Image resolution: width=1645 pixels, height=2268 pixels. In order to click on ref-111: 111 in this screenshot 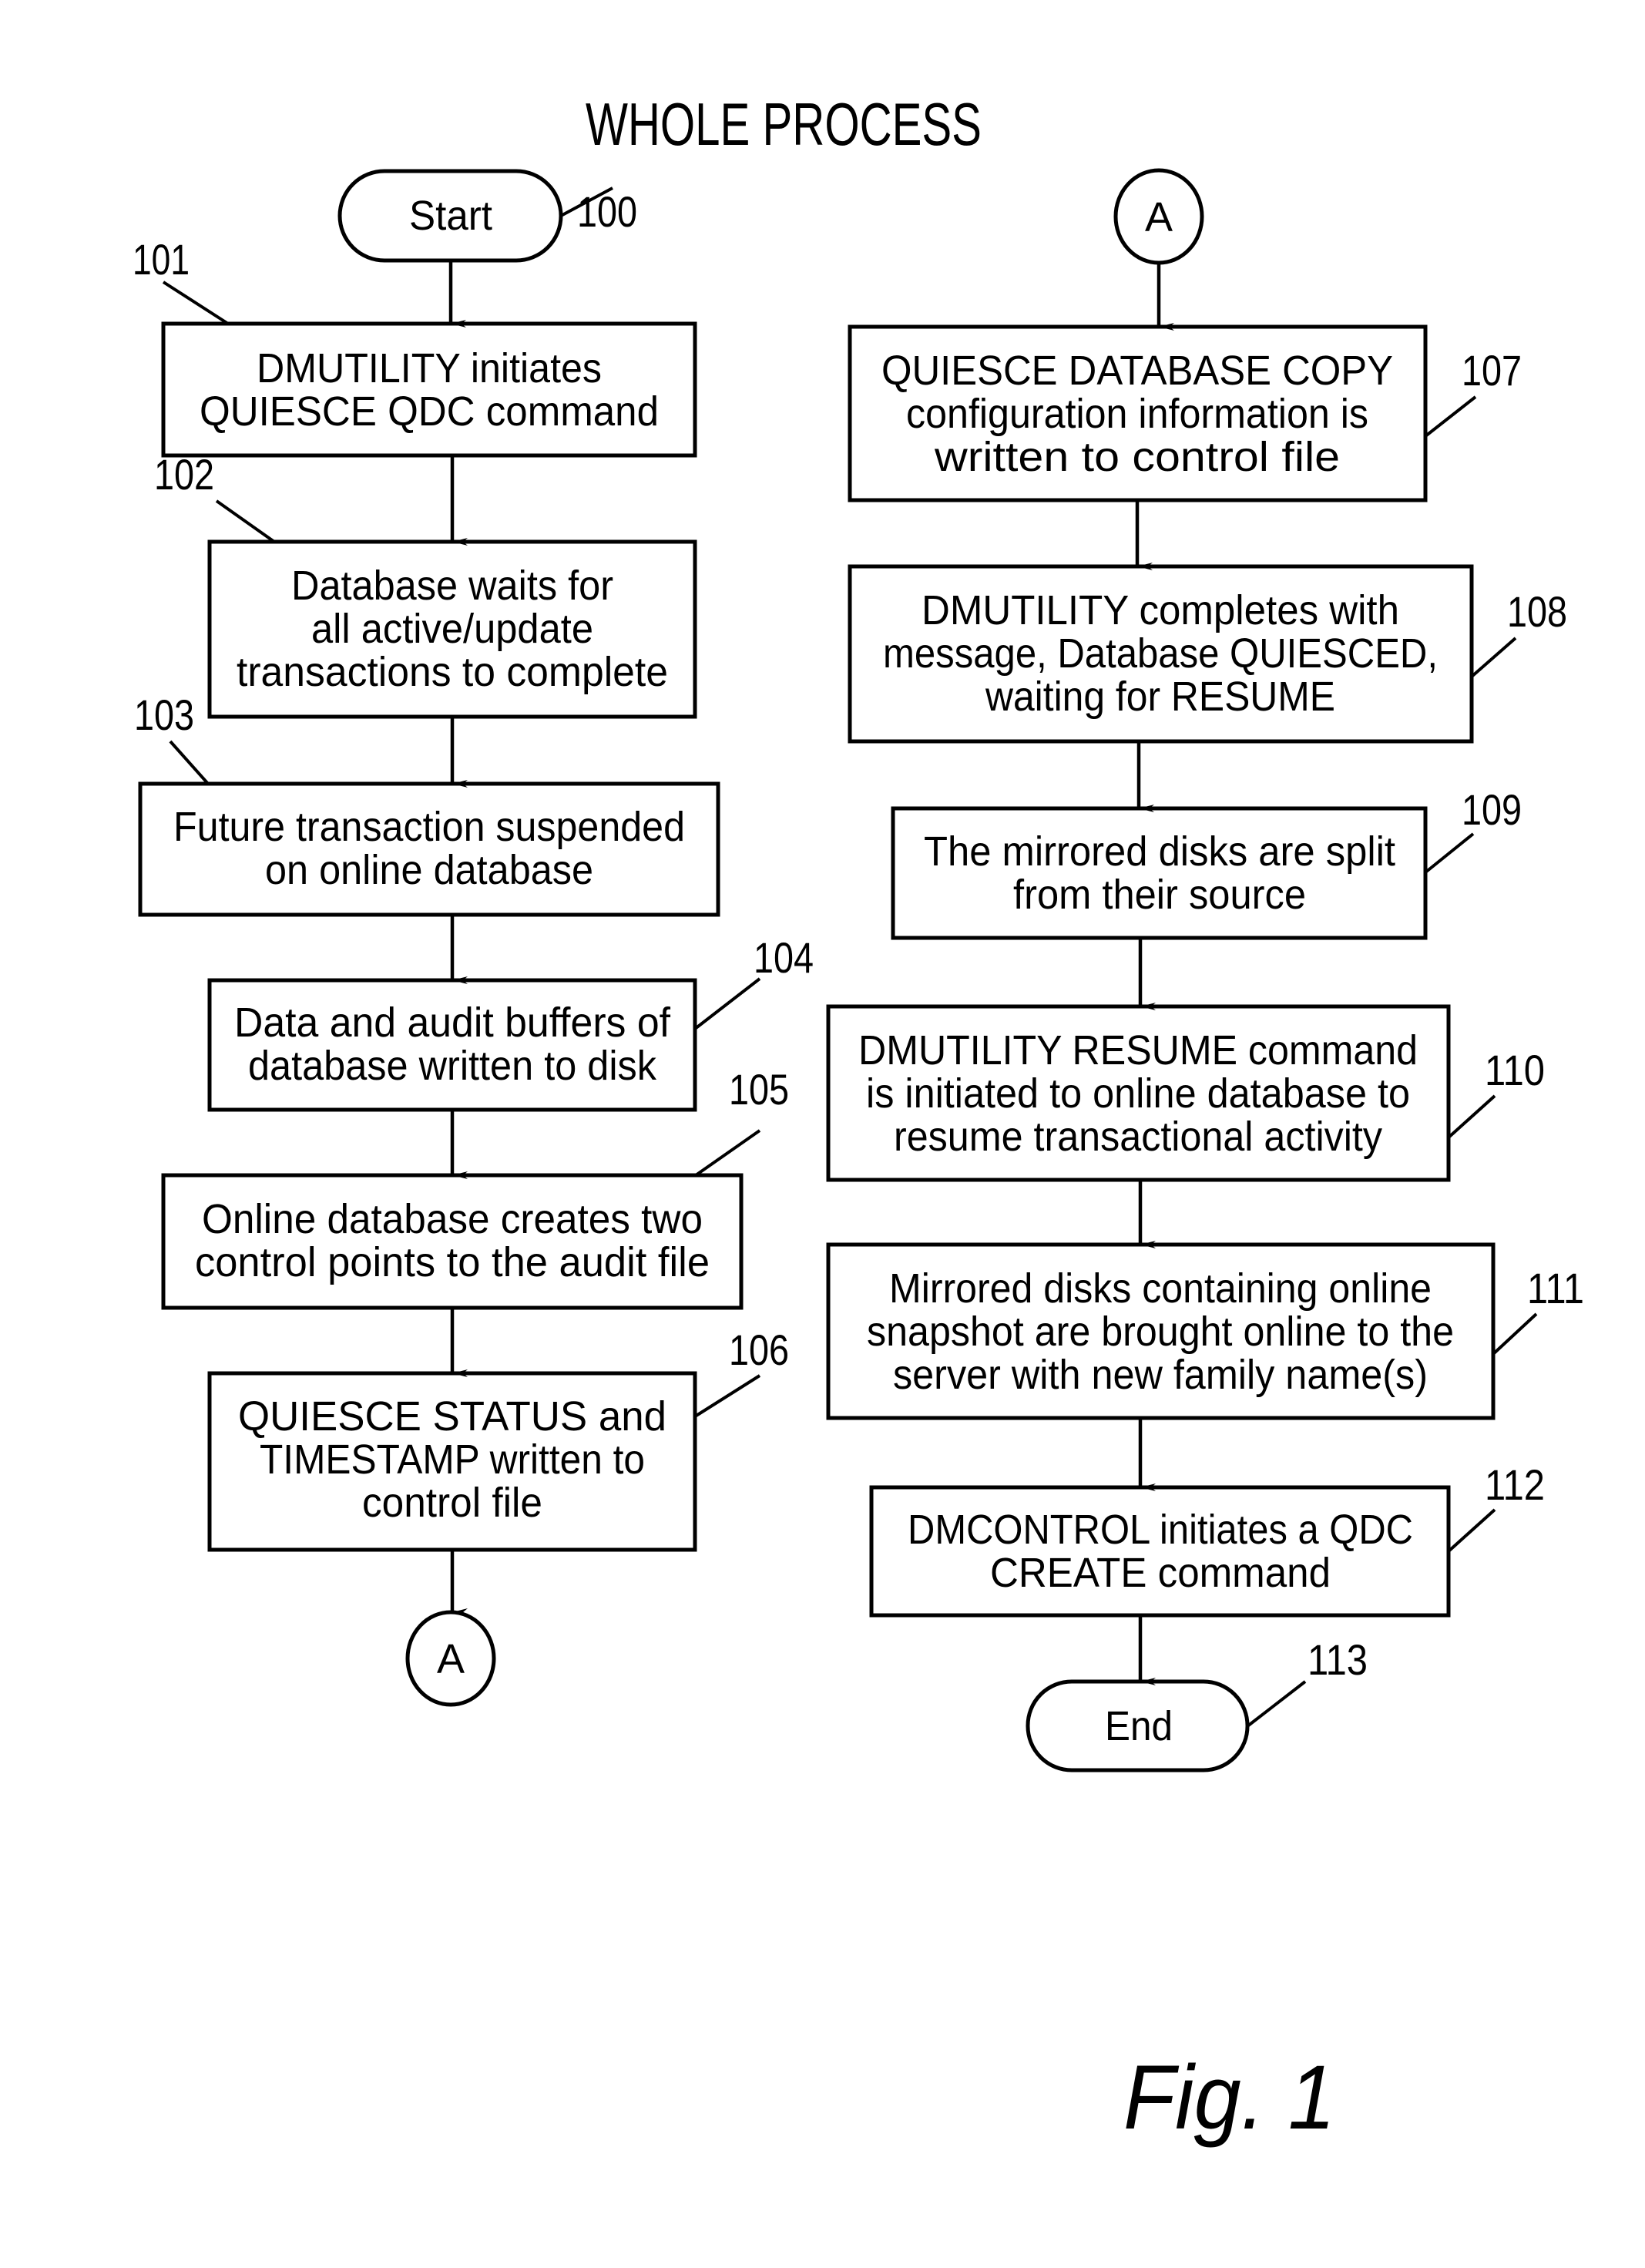, I will do `click(1555, 1288)`.